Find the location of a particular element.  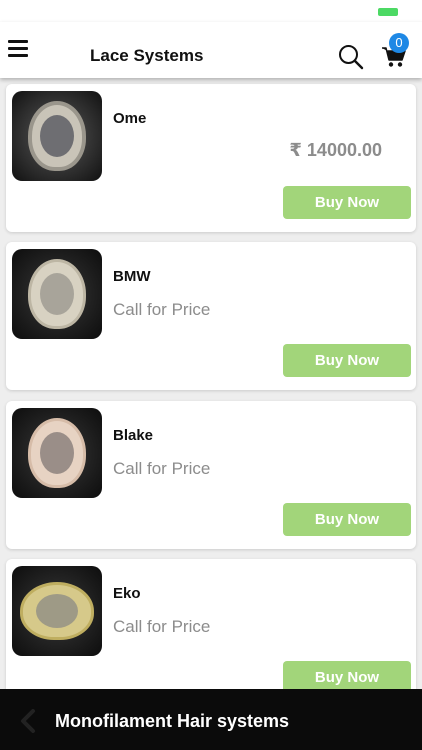

app-header: Lace Systems 0 is located at coordinates (211, 50).